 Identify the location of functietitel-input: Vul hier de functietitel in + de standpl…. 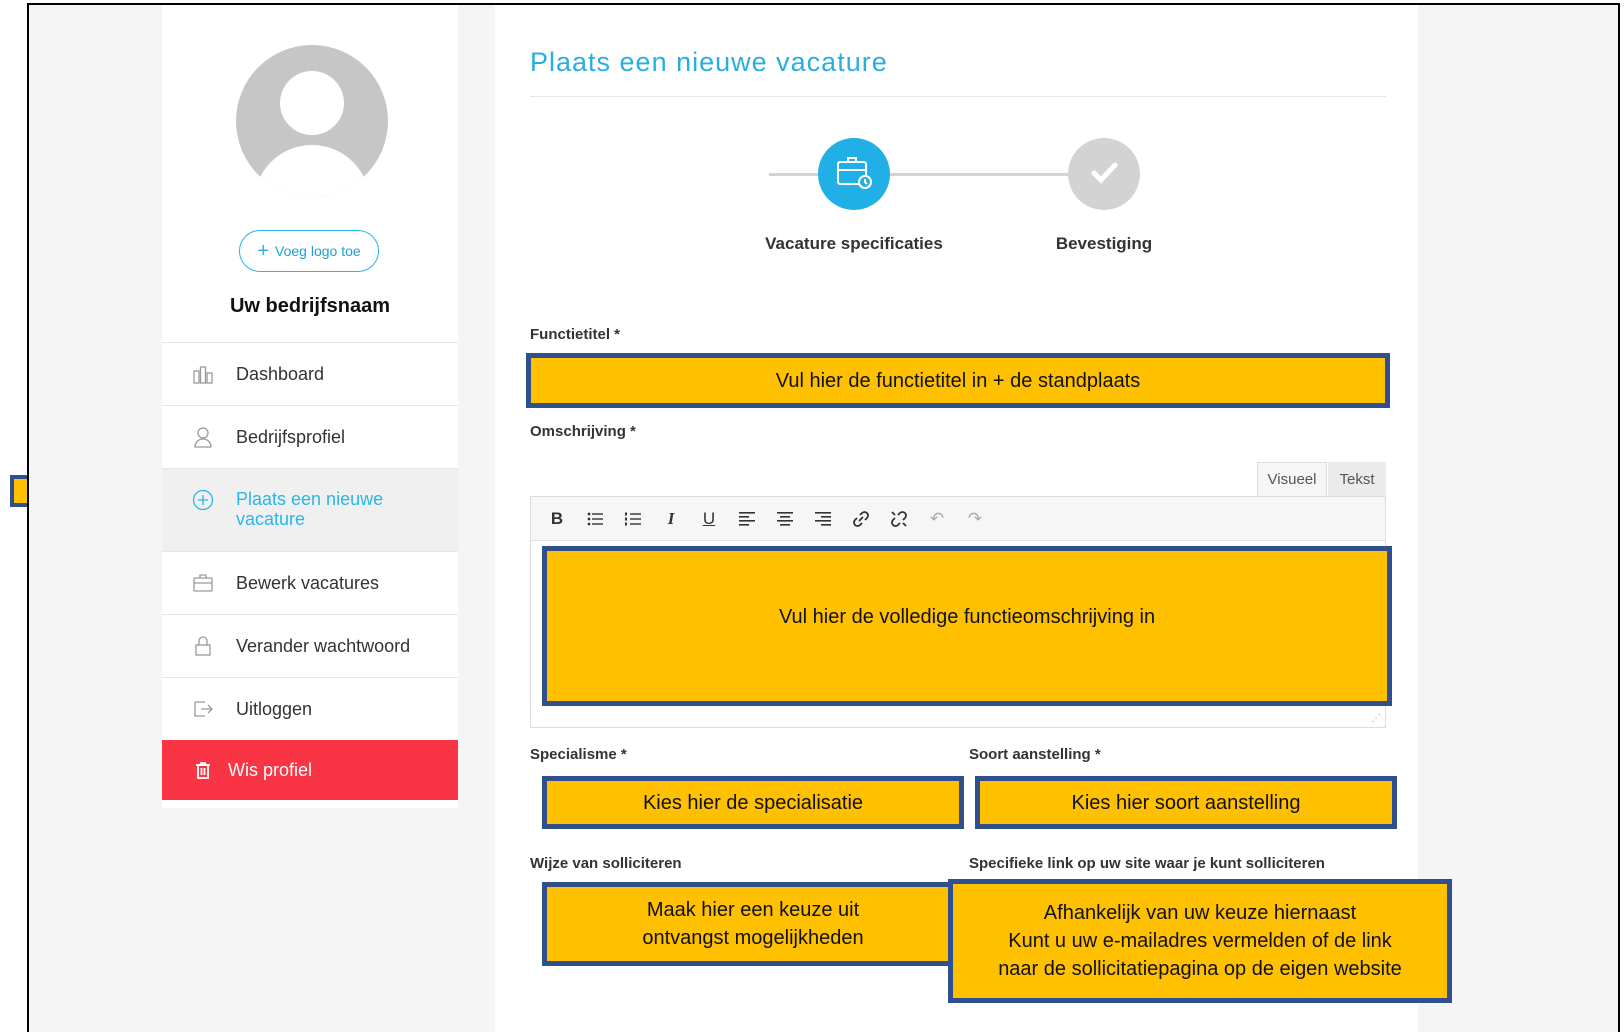
(958, 380).